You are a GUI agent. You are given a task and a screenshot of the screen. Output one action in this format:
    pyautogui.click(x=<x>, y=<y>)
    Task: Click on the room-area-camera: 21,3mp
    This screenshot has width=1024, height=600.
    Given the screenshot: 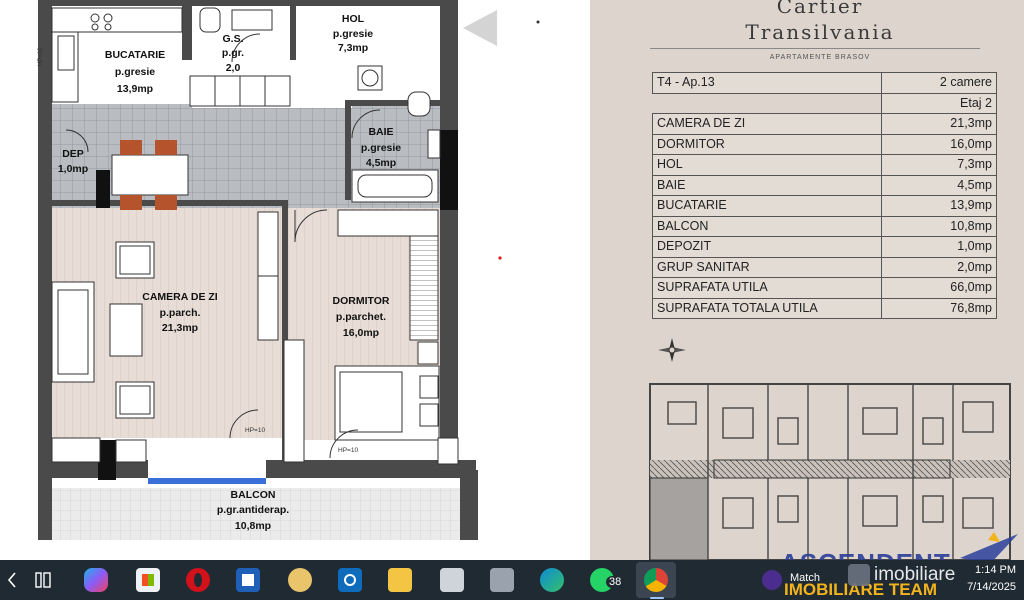 What is the action you would take?
    pyautogui.click(x=180, y=328)
    